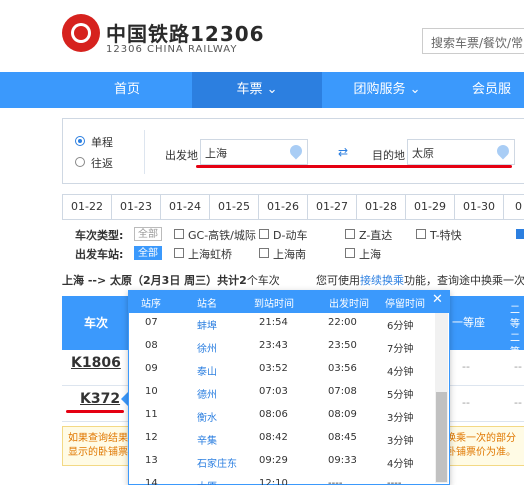 This screenshot has width=524, height=485. What do you see at coordinates (80, 141) in the screenshot?
I see `one-way-radio` at bounding box center [80, 141].